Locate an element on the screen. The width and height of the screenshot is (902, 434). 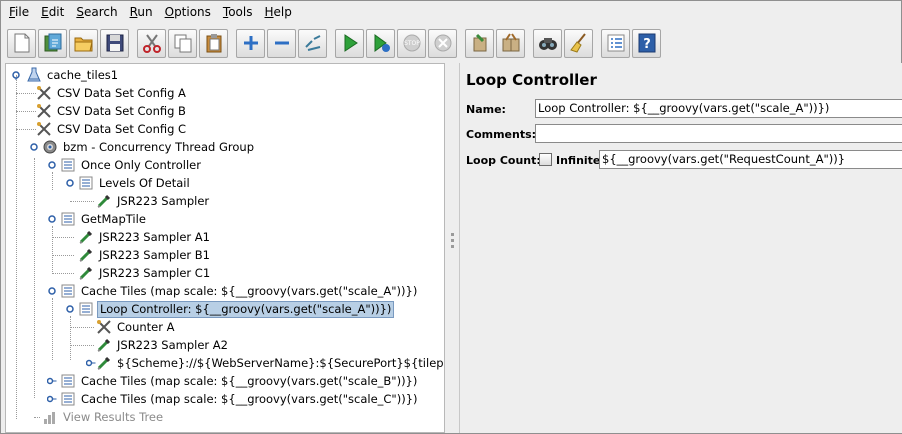
menu-search: Search is located at coordinates (96, 12).